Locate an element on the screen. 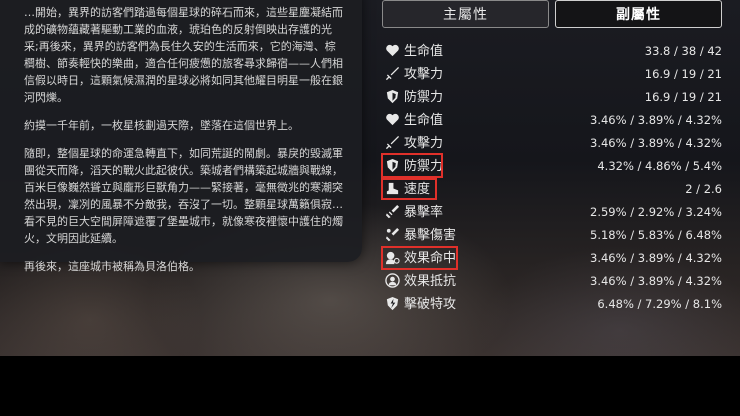 This screenshot has width=740, height=416. lore-paragraph: 約摸一千年前，一枚星核劃過天際，墜落在這個世界上。 is located at coordinates (161, 125).